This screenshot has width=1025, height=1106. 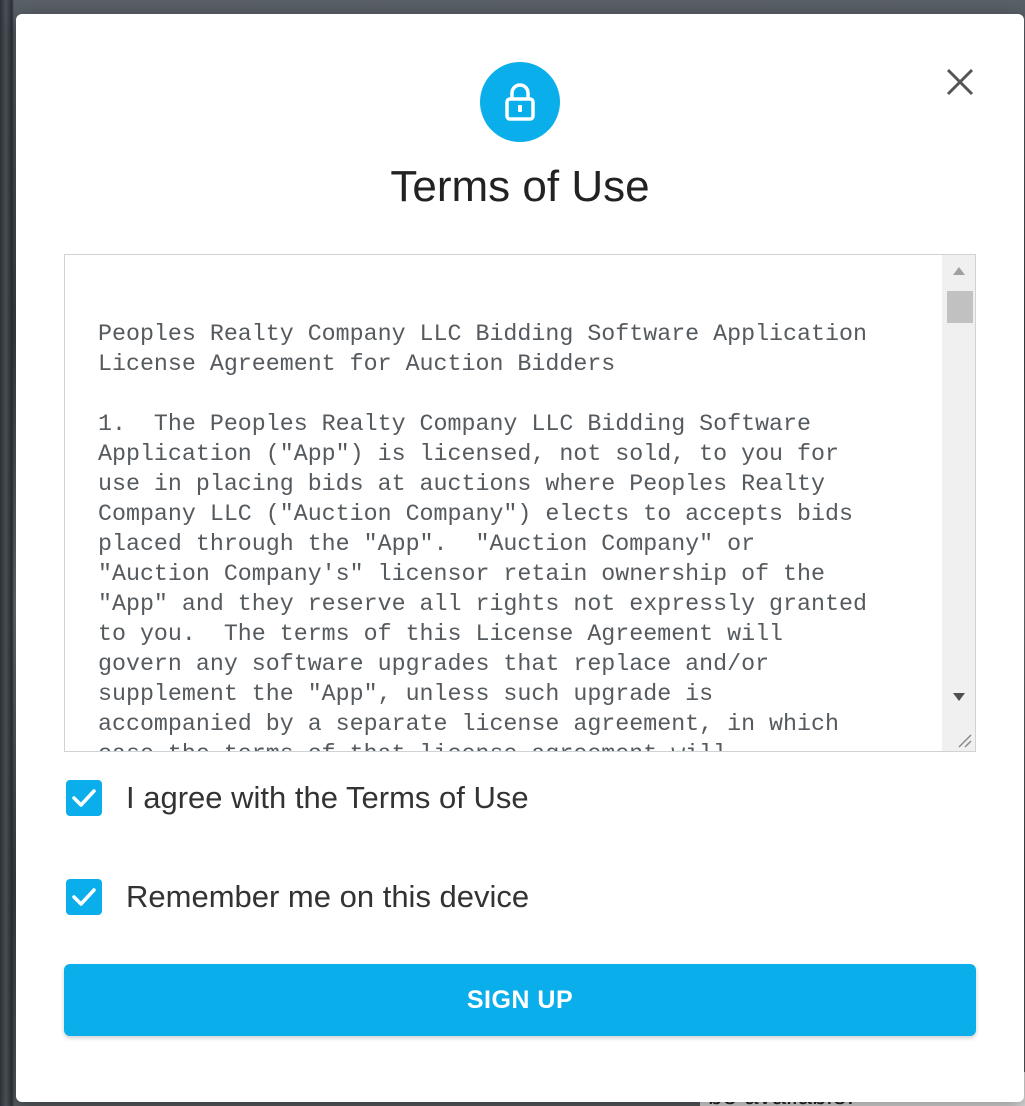 I want to click on close-button, so click(x=960, y=82).